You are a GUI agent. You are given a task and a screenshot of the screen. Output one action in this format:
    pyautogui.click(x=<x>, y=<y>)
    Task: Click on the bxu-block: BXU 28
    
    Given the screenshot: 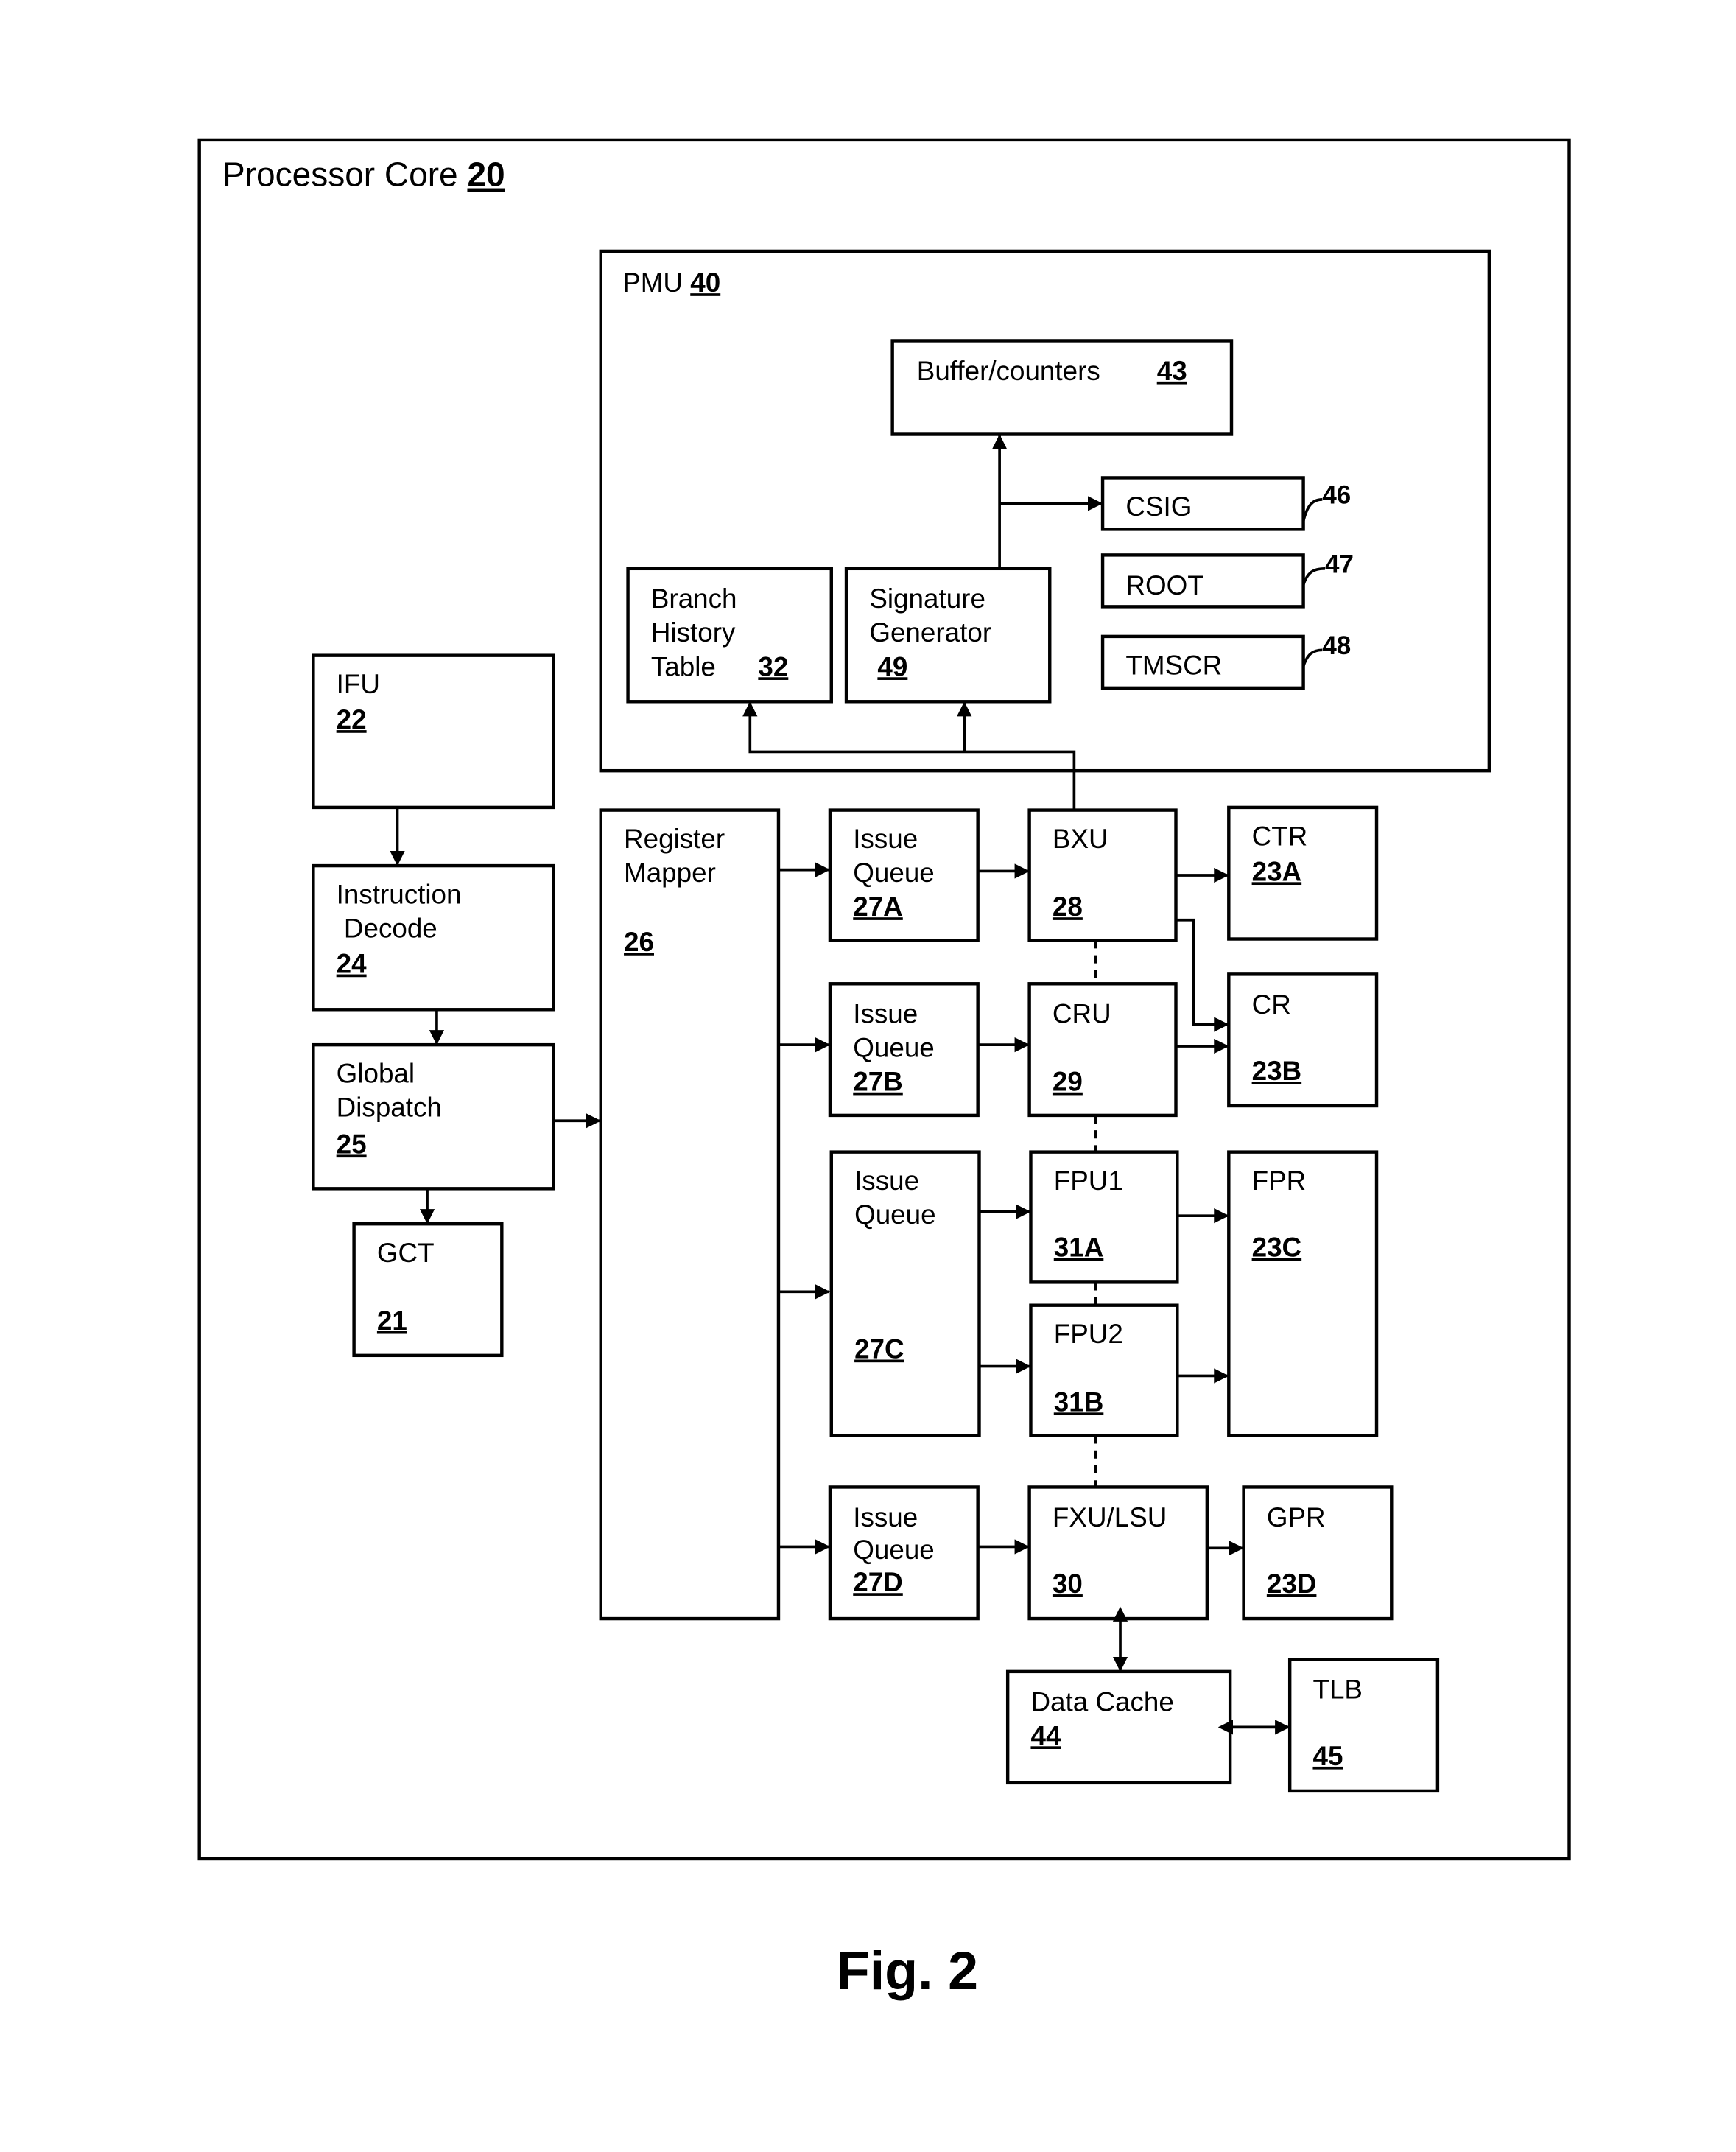 What is the action you would take?
    pyautogui.click(x=1102, y=875)
    